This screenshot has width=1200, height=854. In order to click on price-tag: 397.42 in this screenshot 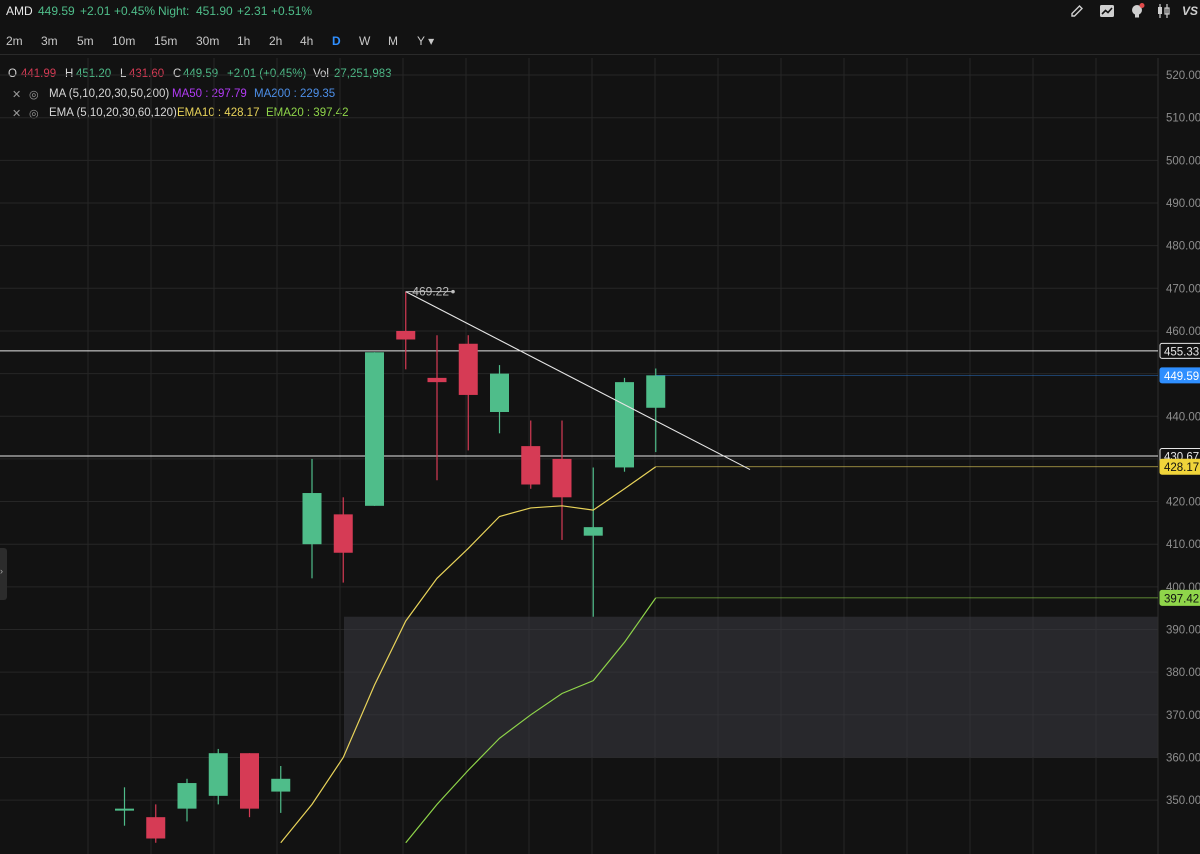, I will do `click(1179, 597)`.